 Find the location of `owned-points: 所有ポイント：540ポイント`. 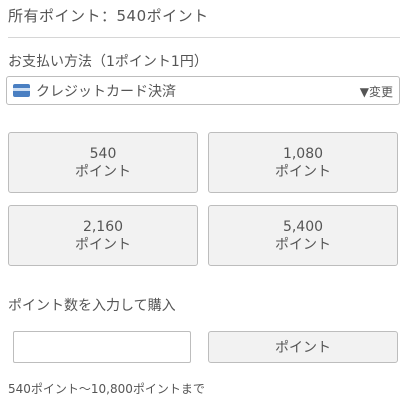

owned-points: 所有ポイント：540ポイント is located at coordinates (108, 16).